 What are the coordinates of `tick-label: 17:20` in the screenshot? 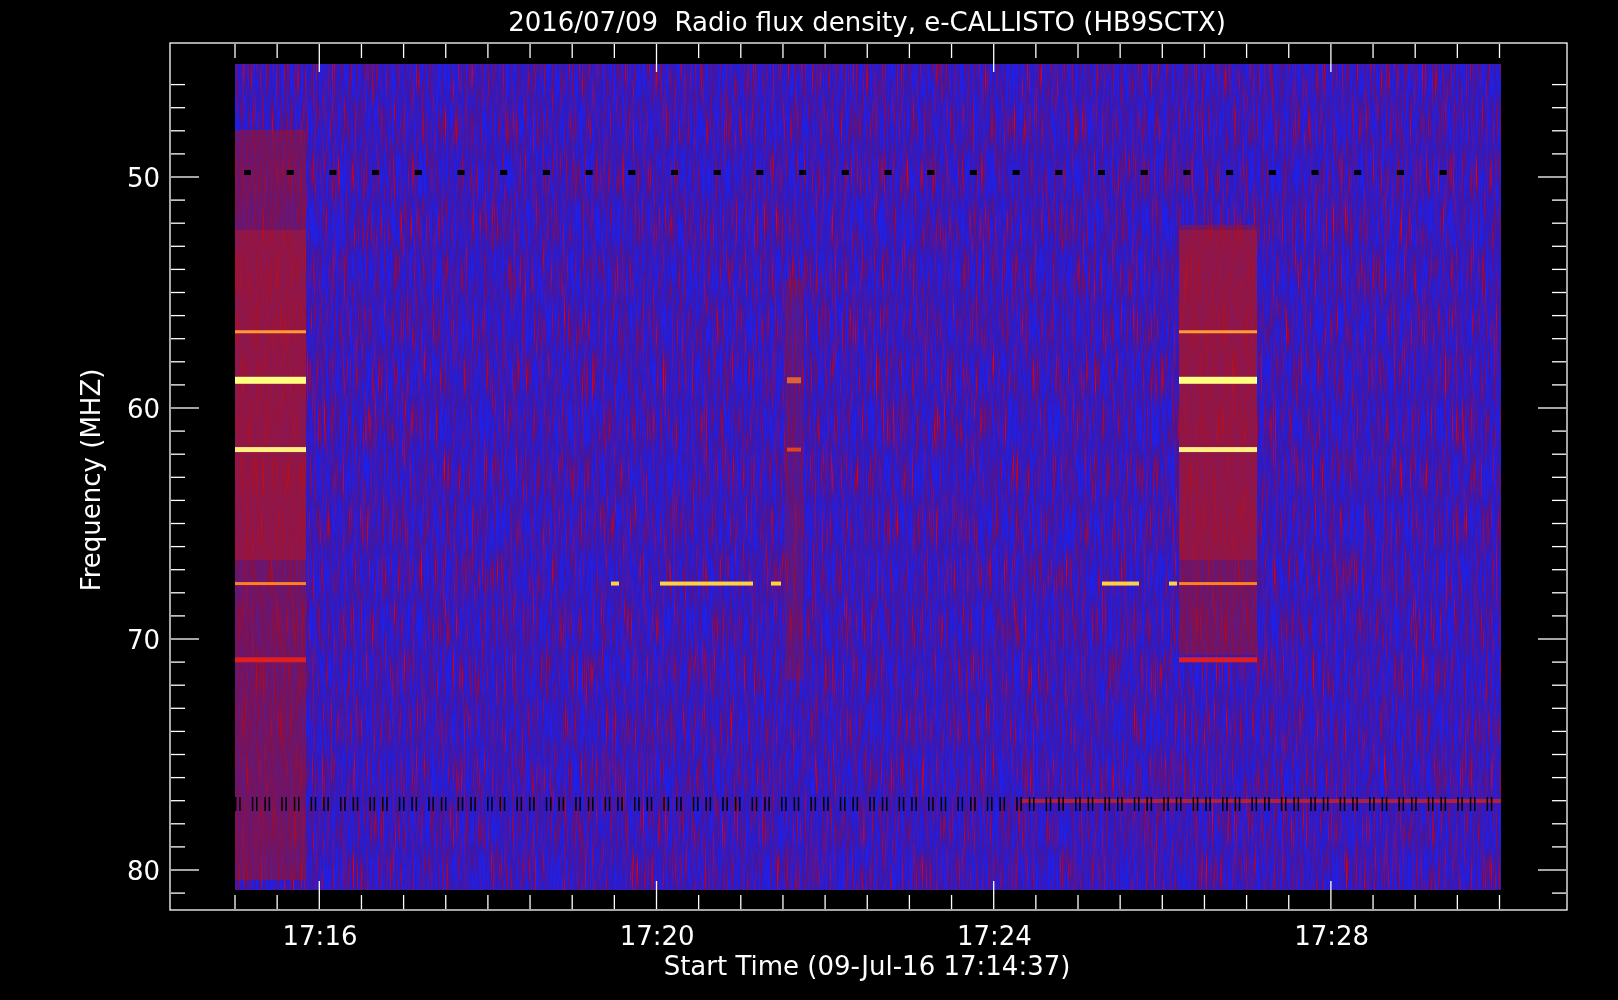 It's located at (657, 936).